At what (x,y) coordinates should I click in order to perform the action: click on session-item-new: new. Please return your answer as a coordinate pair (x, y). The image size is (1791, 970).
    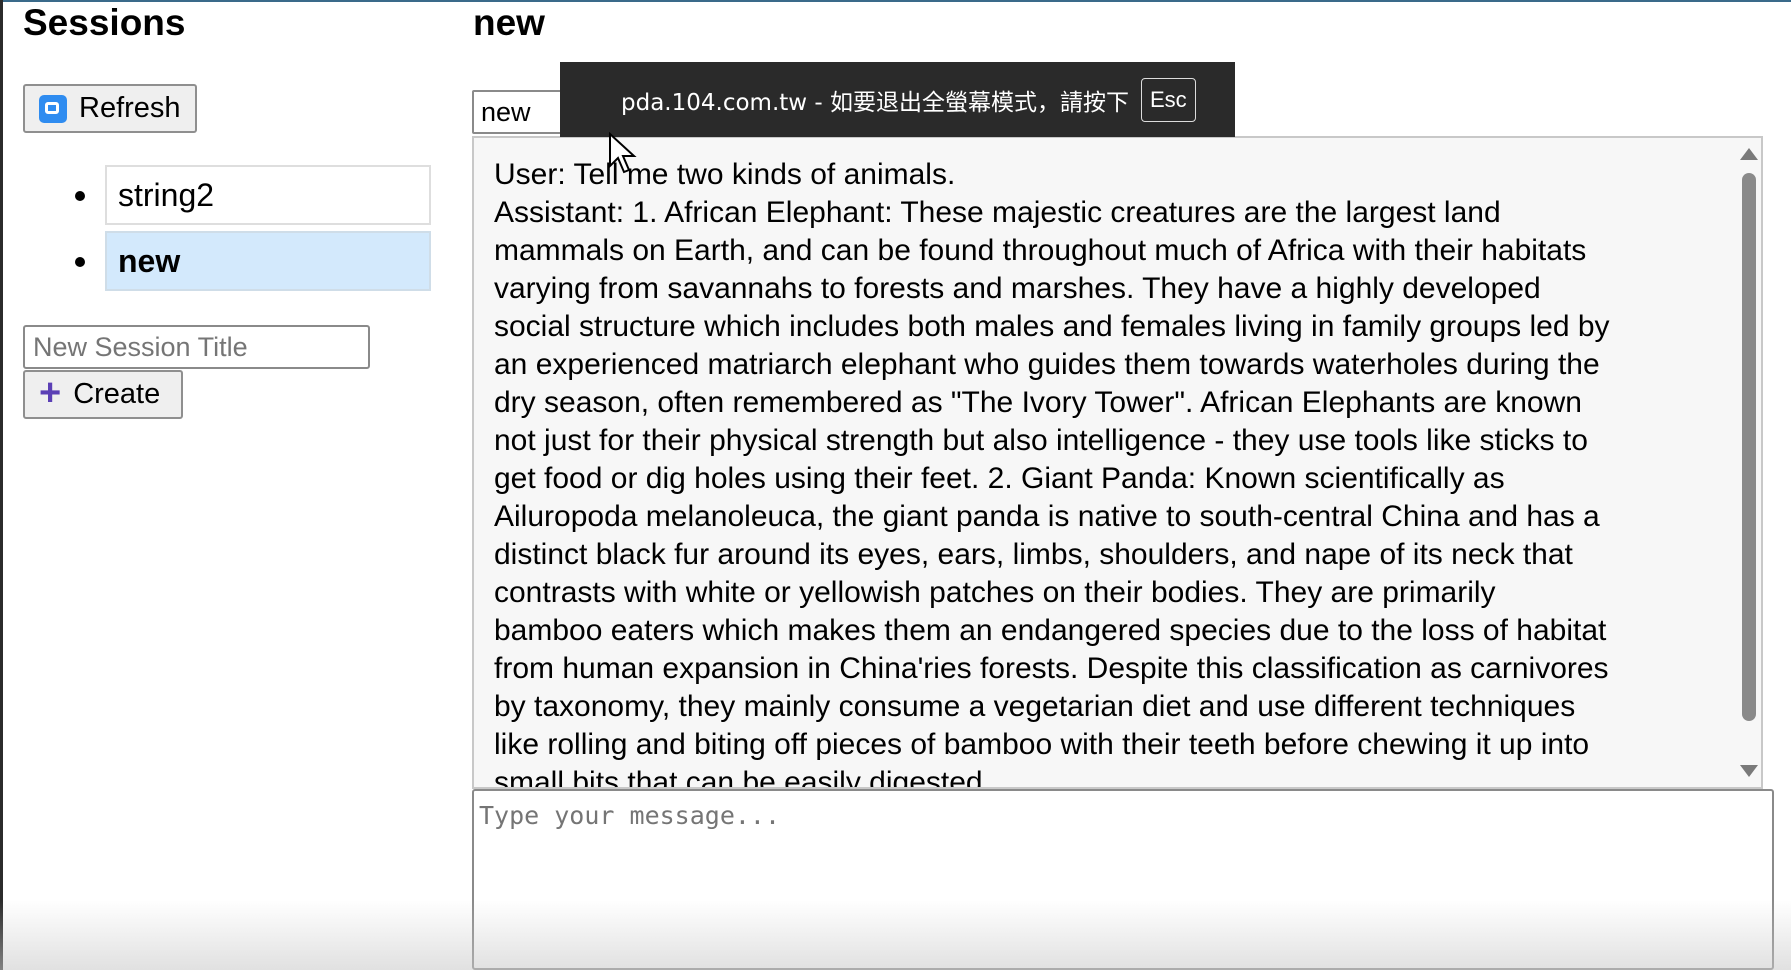
    Looking at the image, I should click on (268, 261).